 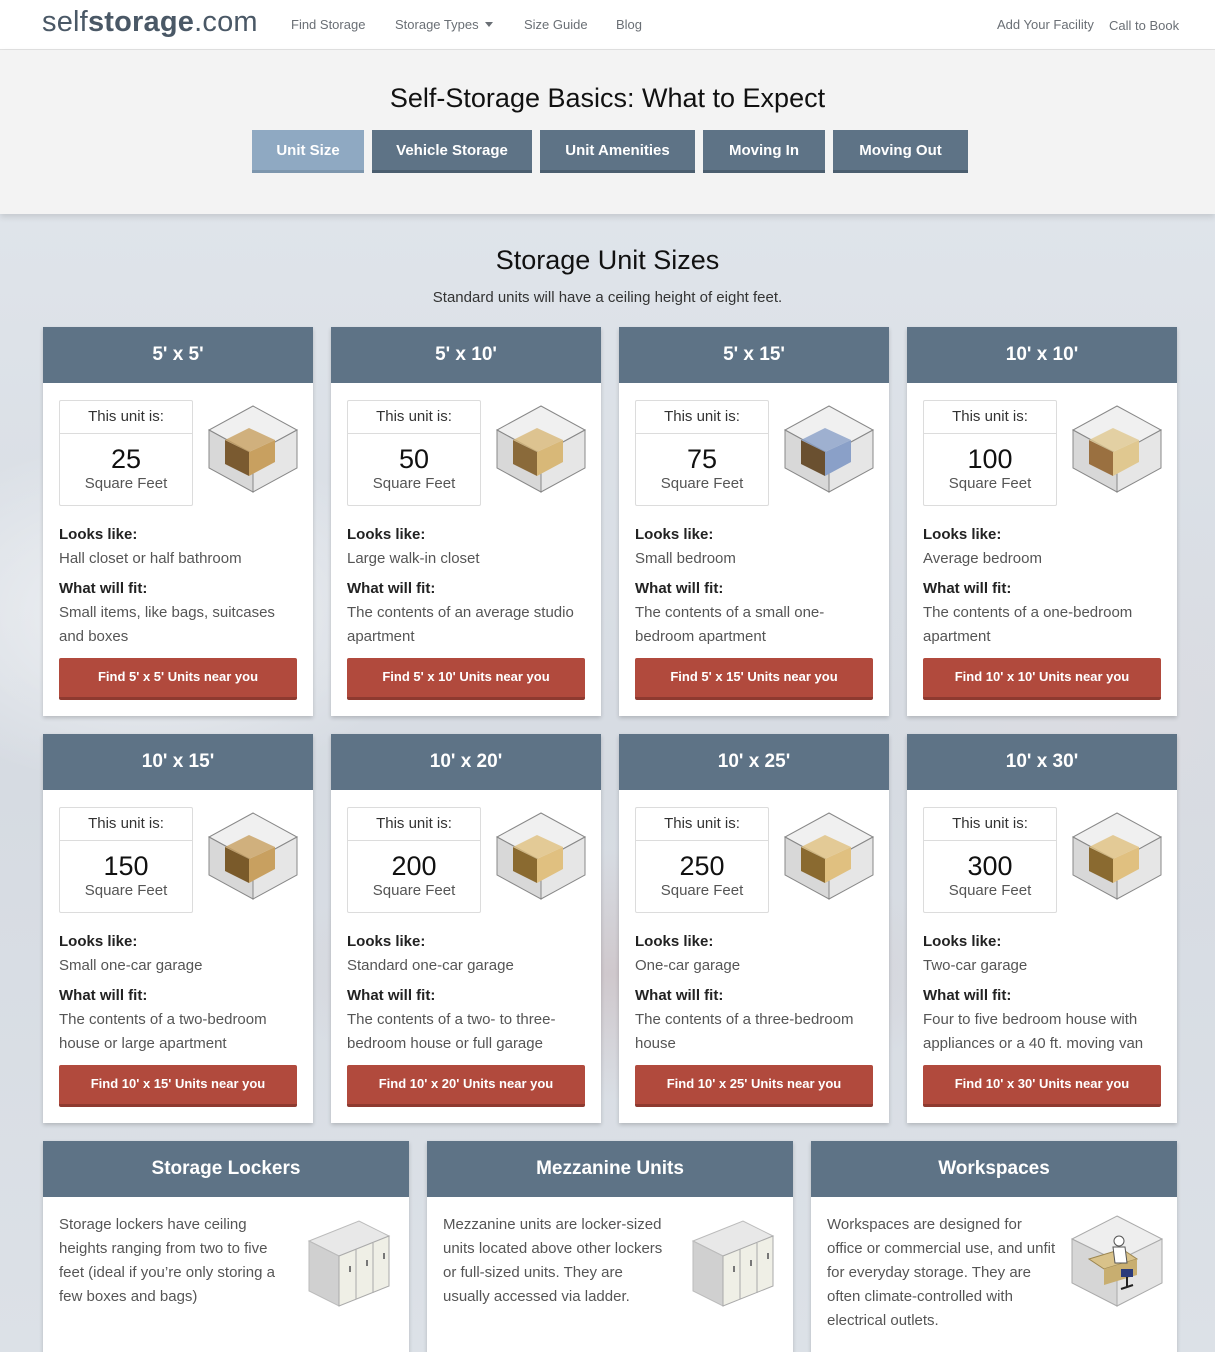 I want to click on looks-like-value: Average bedroom, so click(x=982, y=558).